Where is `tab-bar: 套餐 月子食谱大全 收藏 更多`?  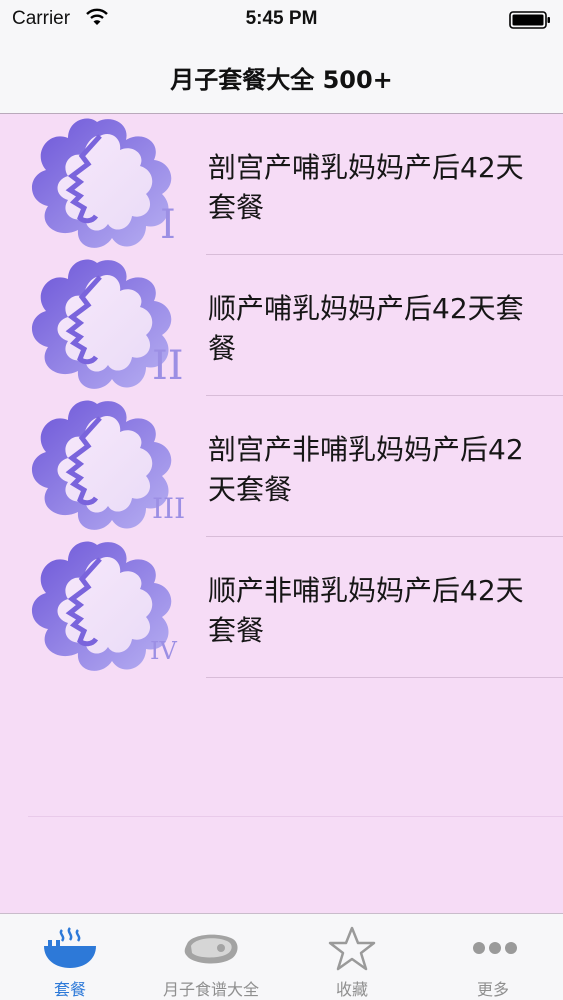 tab-bar: 套餐 月子食谱大全 收藏 更多 is located at coordinates (281, 956).